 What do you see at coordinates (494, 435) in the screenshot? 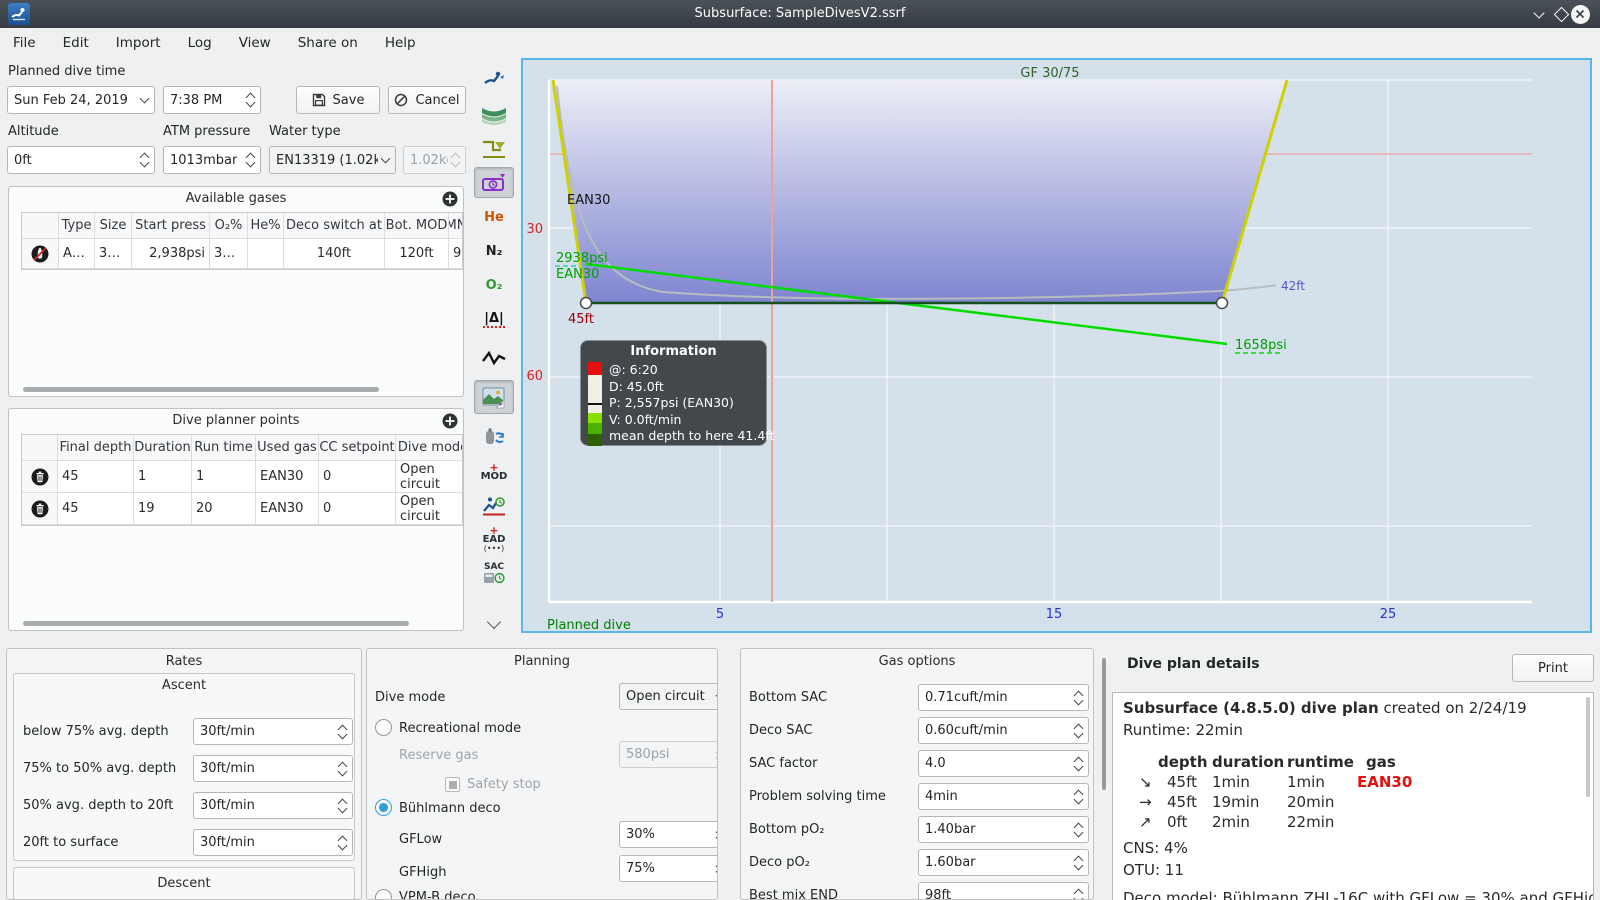
I see `toolbar-gas-change-button` at bounding box center [494, 435].